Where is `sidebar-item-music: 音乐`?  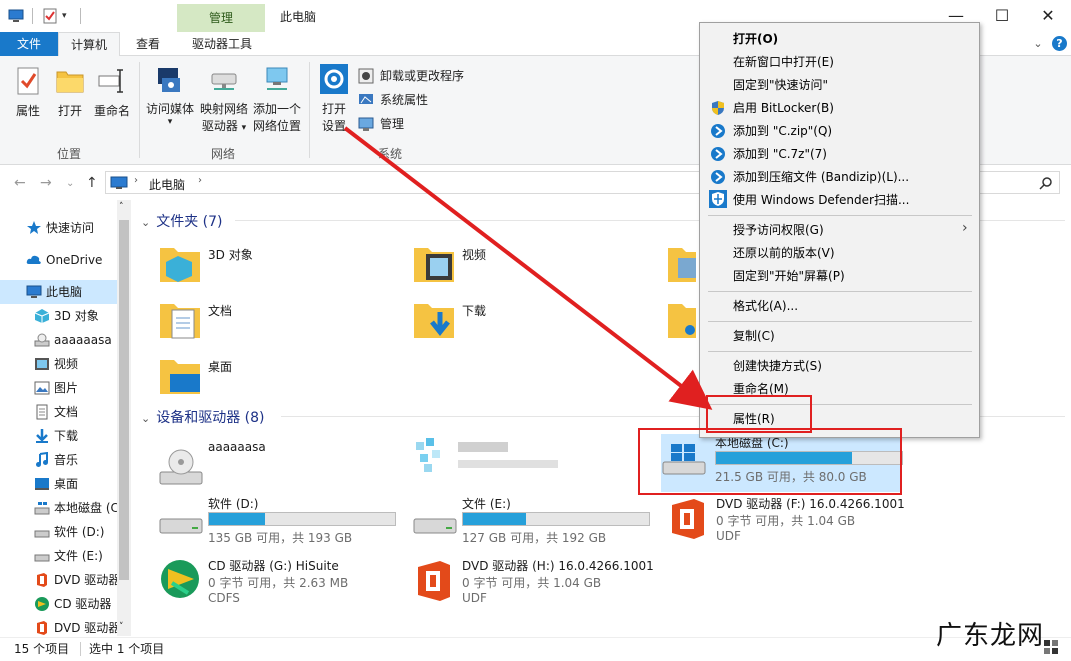
sidebar-item-music: 音乐 is located at coordinates (75, 460).